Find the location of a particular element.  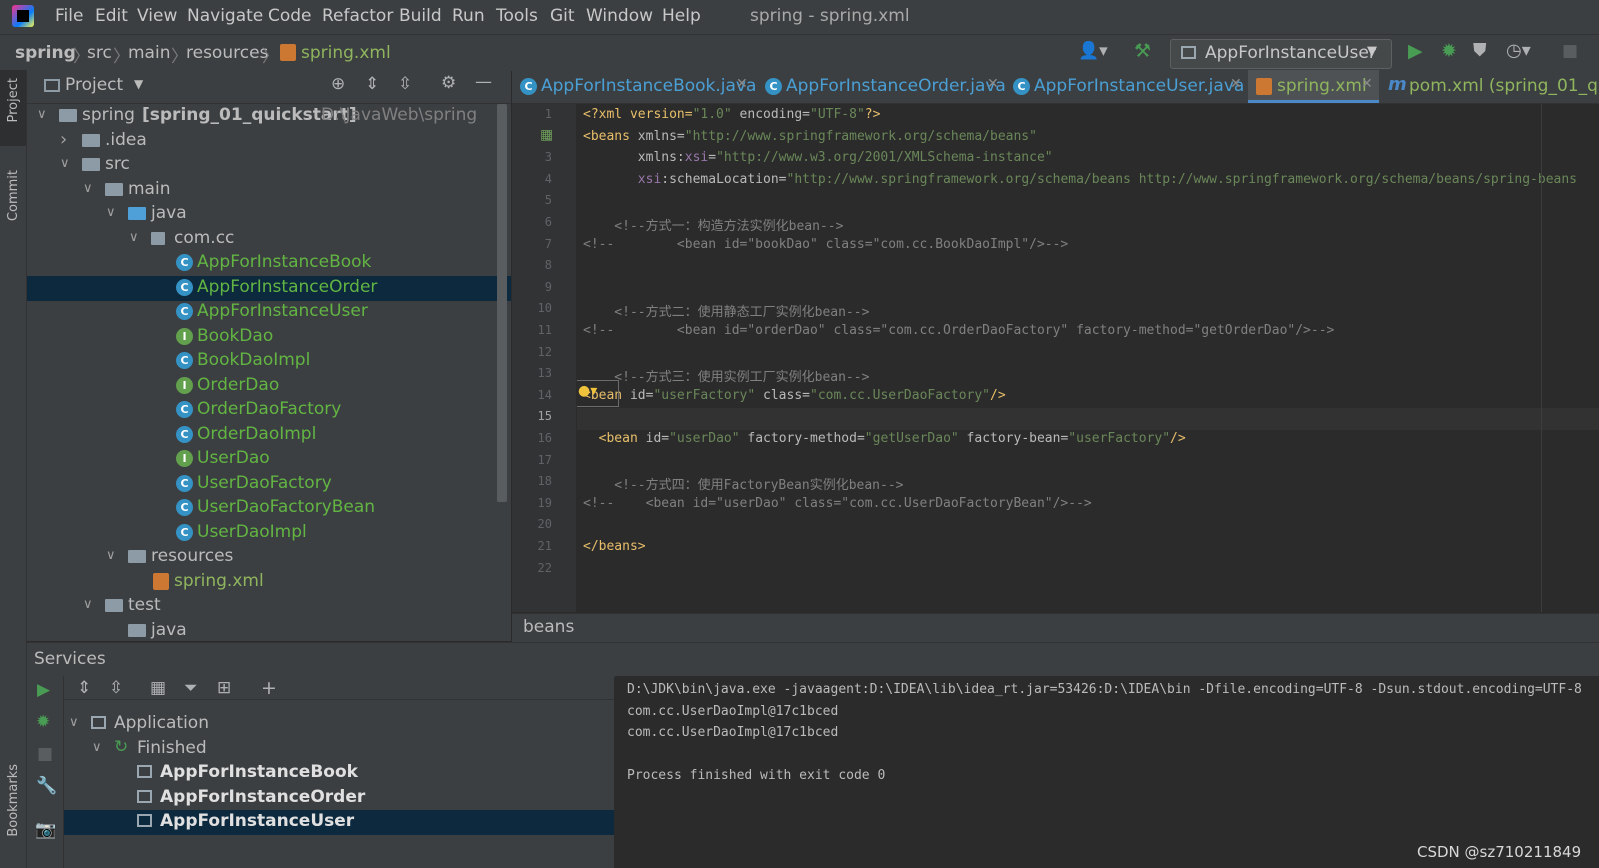

group-by-icon: ▦ is located at coordinates (158, 688).